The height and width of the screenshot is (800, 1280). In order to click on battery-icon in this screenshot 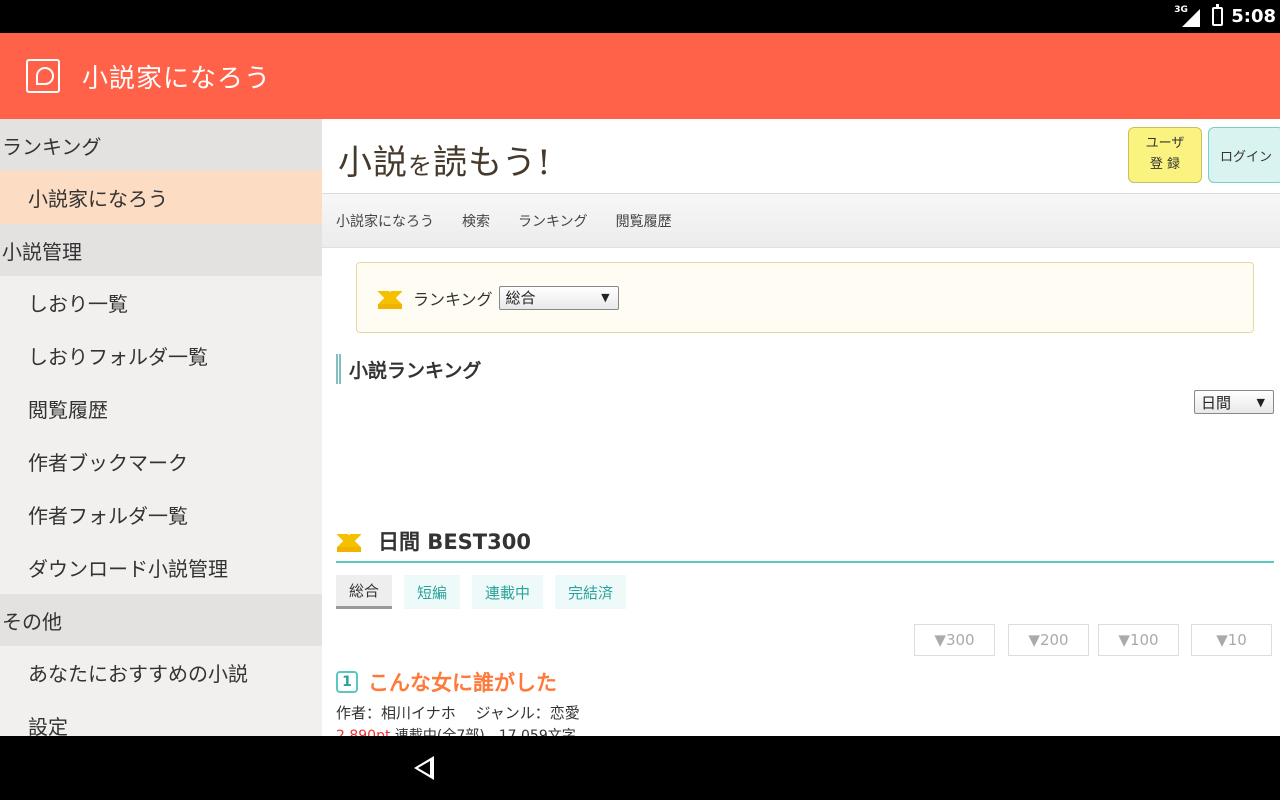, I will do `click(1218, 15)`.